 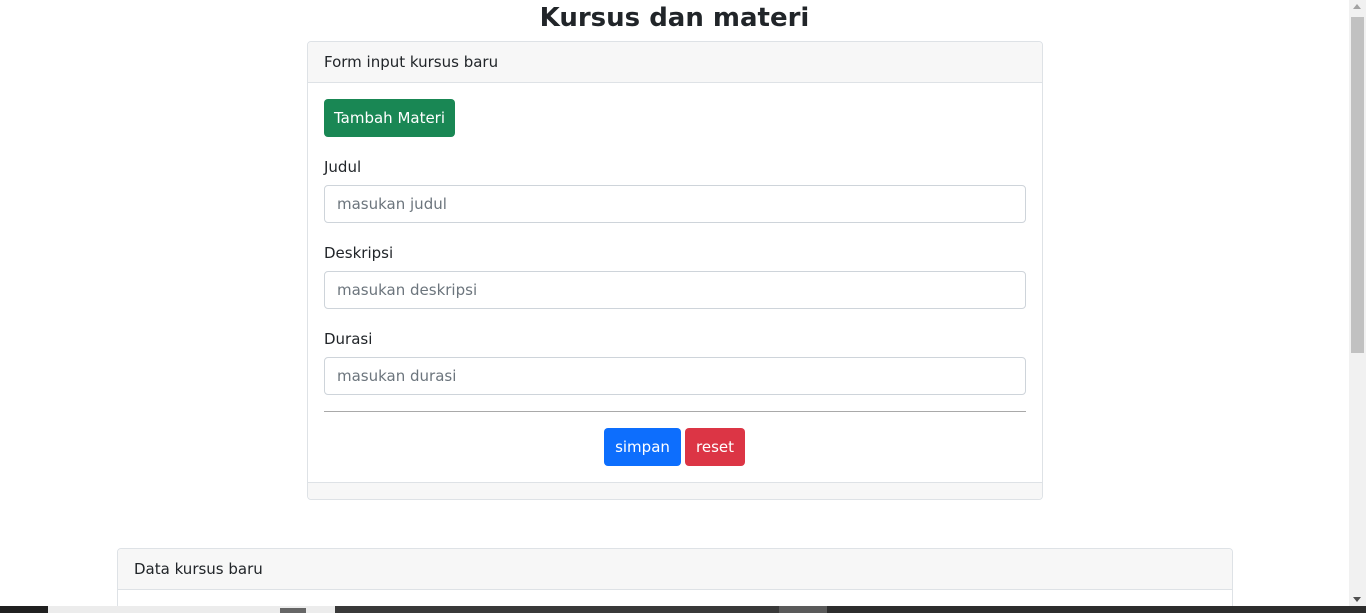 What do you see at coordinates (675, 411) in the screenshot?
I see `form-divider` at bounding box center [675, 411].